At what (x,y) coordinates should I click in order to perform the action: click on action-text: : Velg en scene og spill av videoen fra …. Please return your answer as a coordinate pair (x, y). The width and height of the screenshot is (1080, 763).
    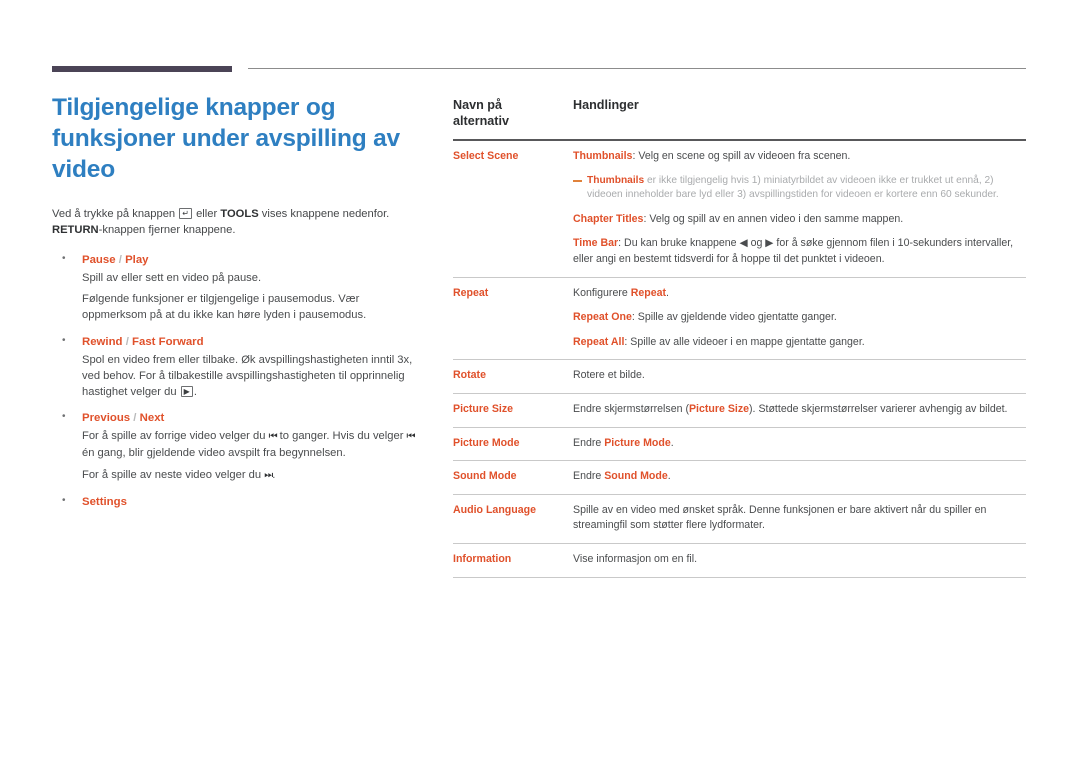
    Looking at the image, I should click on (741, 156).